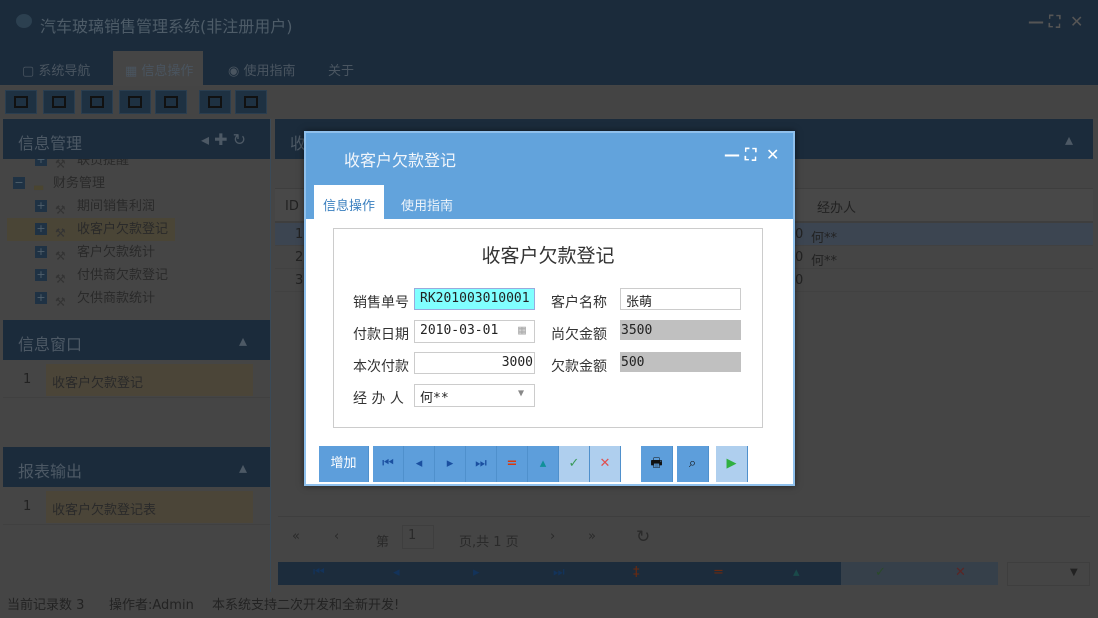 This screenshot has width=1098, height=618. Describe the element at coordinates (474, 395) in the screenshot. I see `handler-select: 何** ▼` at that location.